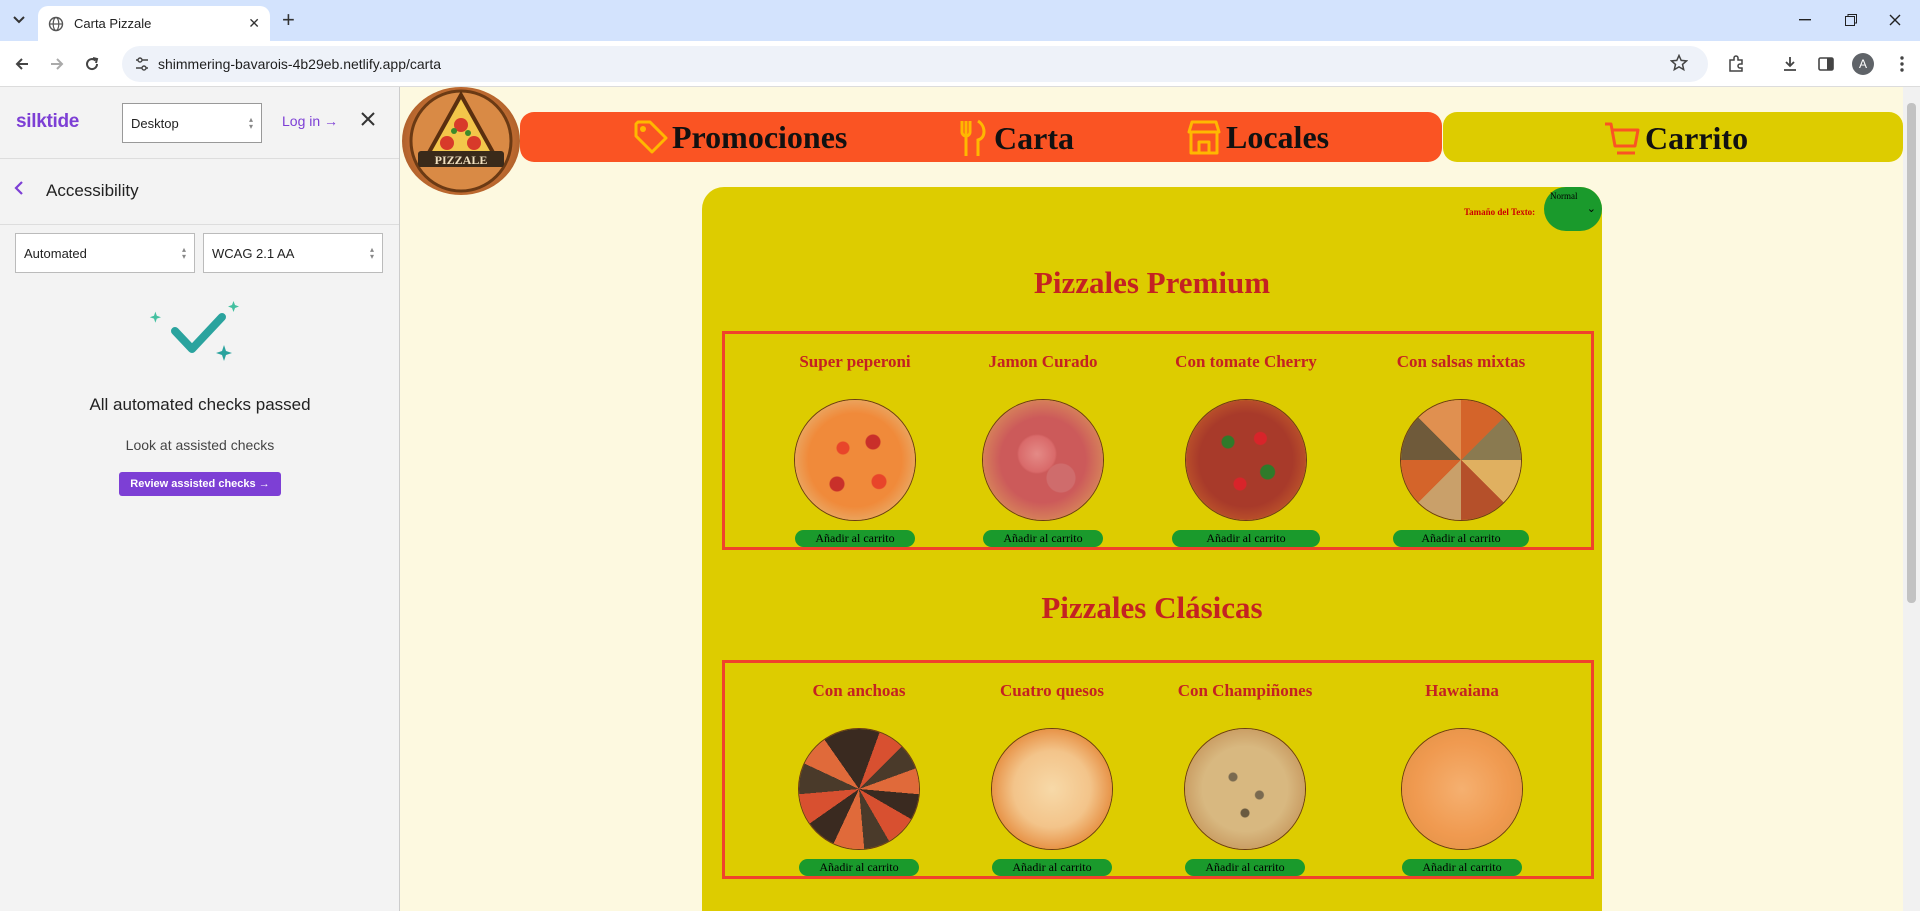  I want to click on standard-select-value: WCAG 2.1 AA, so click(253, 253).